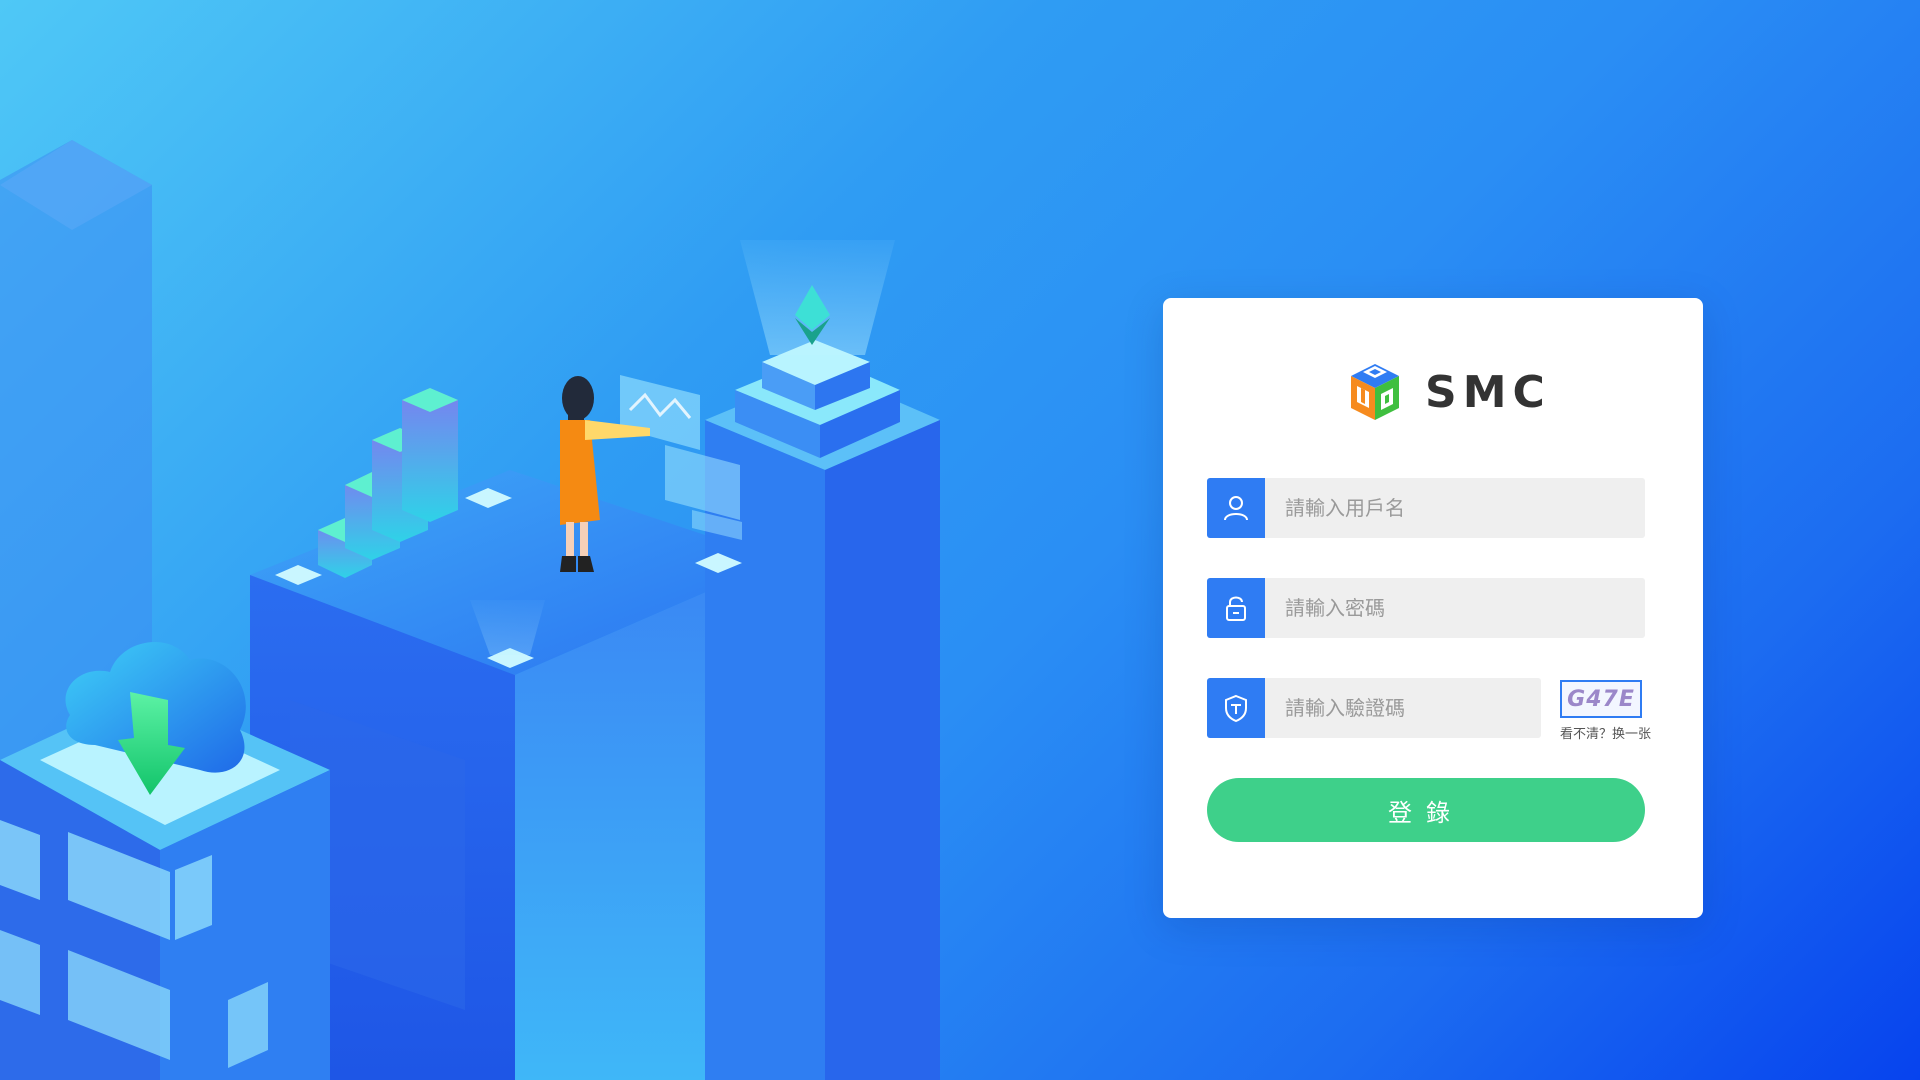 Image resolution: width=1920 pixels, height=1080 pixels. I want to click on brand-name: SMC, so click(1488, 392).